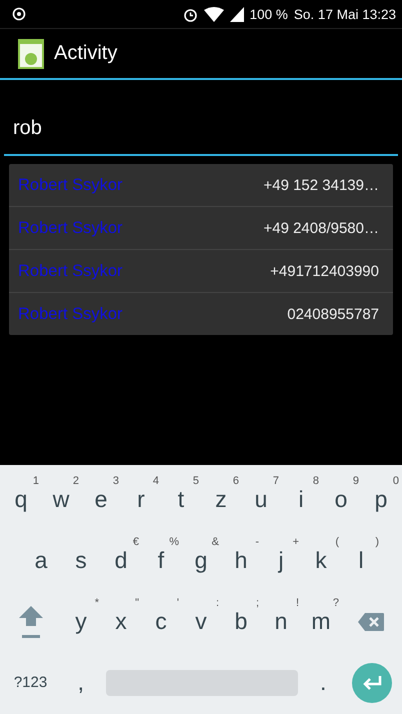  What do you see at coordinates (261, 499) in the screenshot?
I see `keyboard-key: u 7` at bounding box center [261, 499].